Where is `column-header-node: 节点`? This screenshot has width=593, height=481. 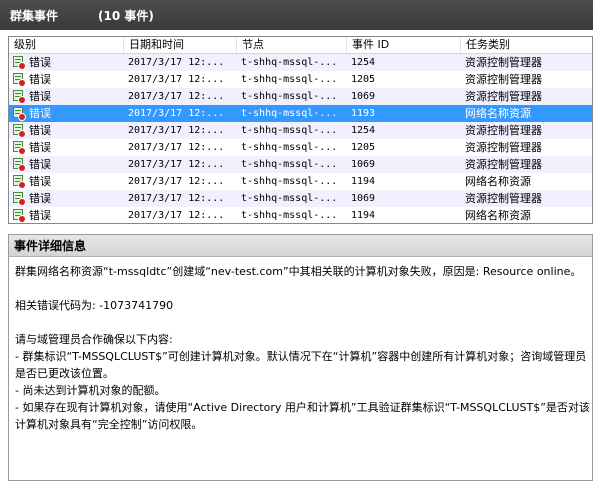 column-header-node: 节点 is located at coordinates (292, 45).